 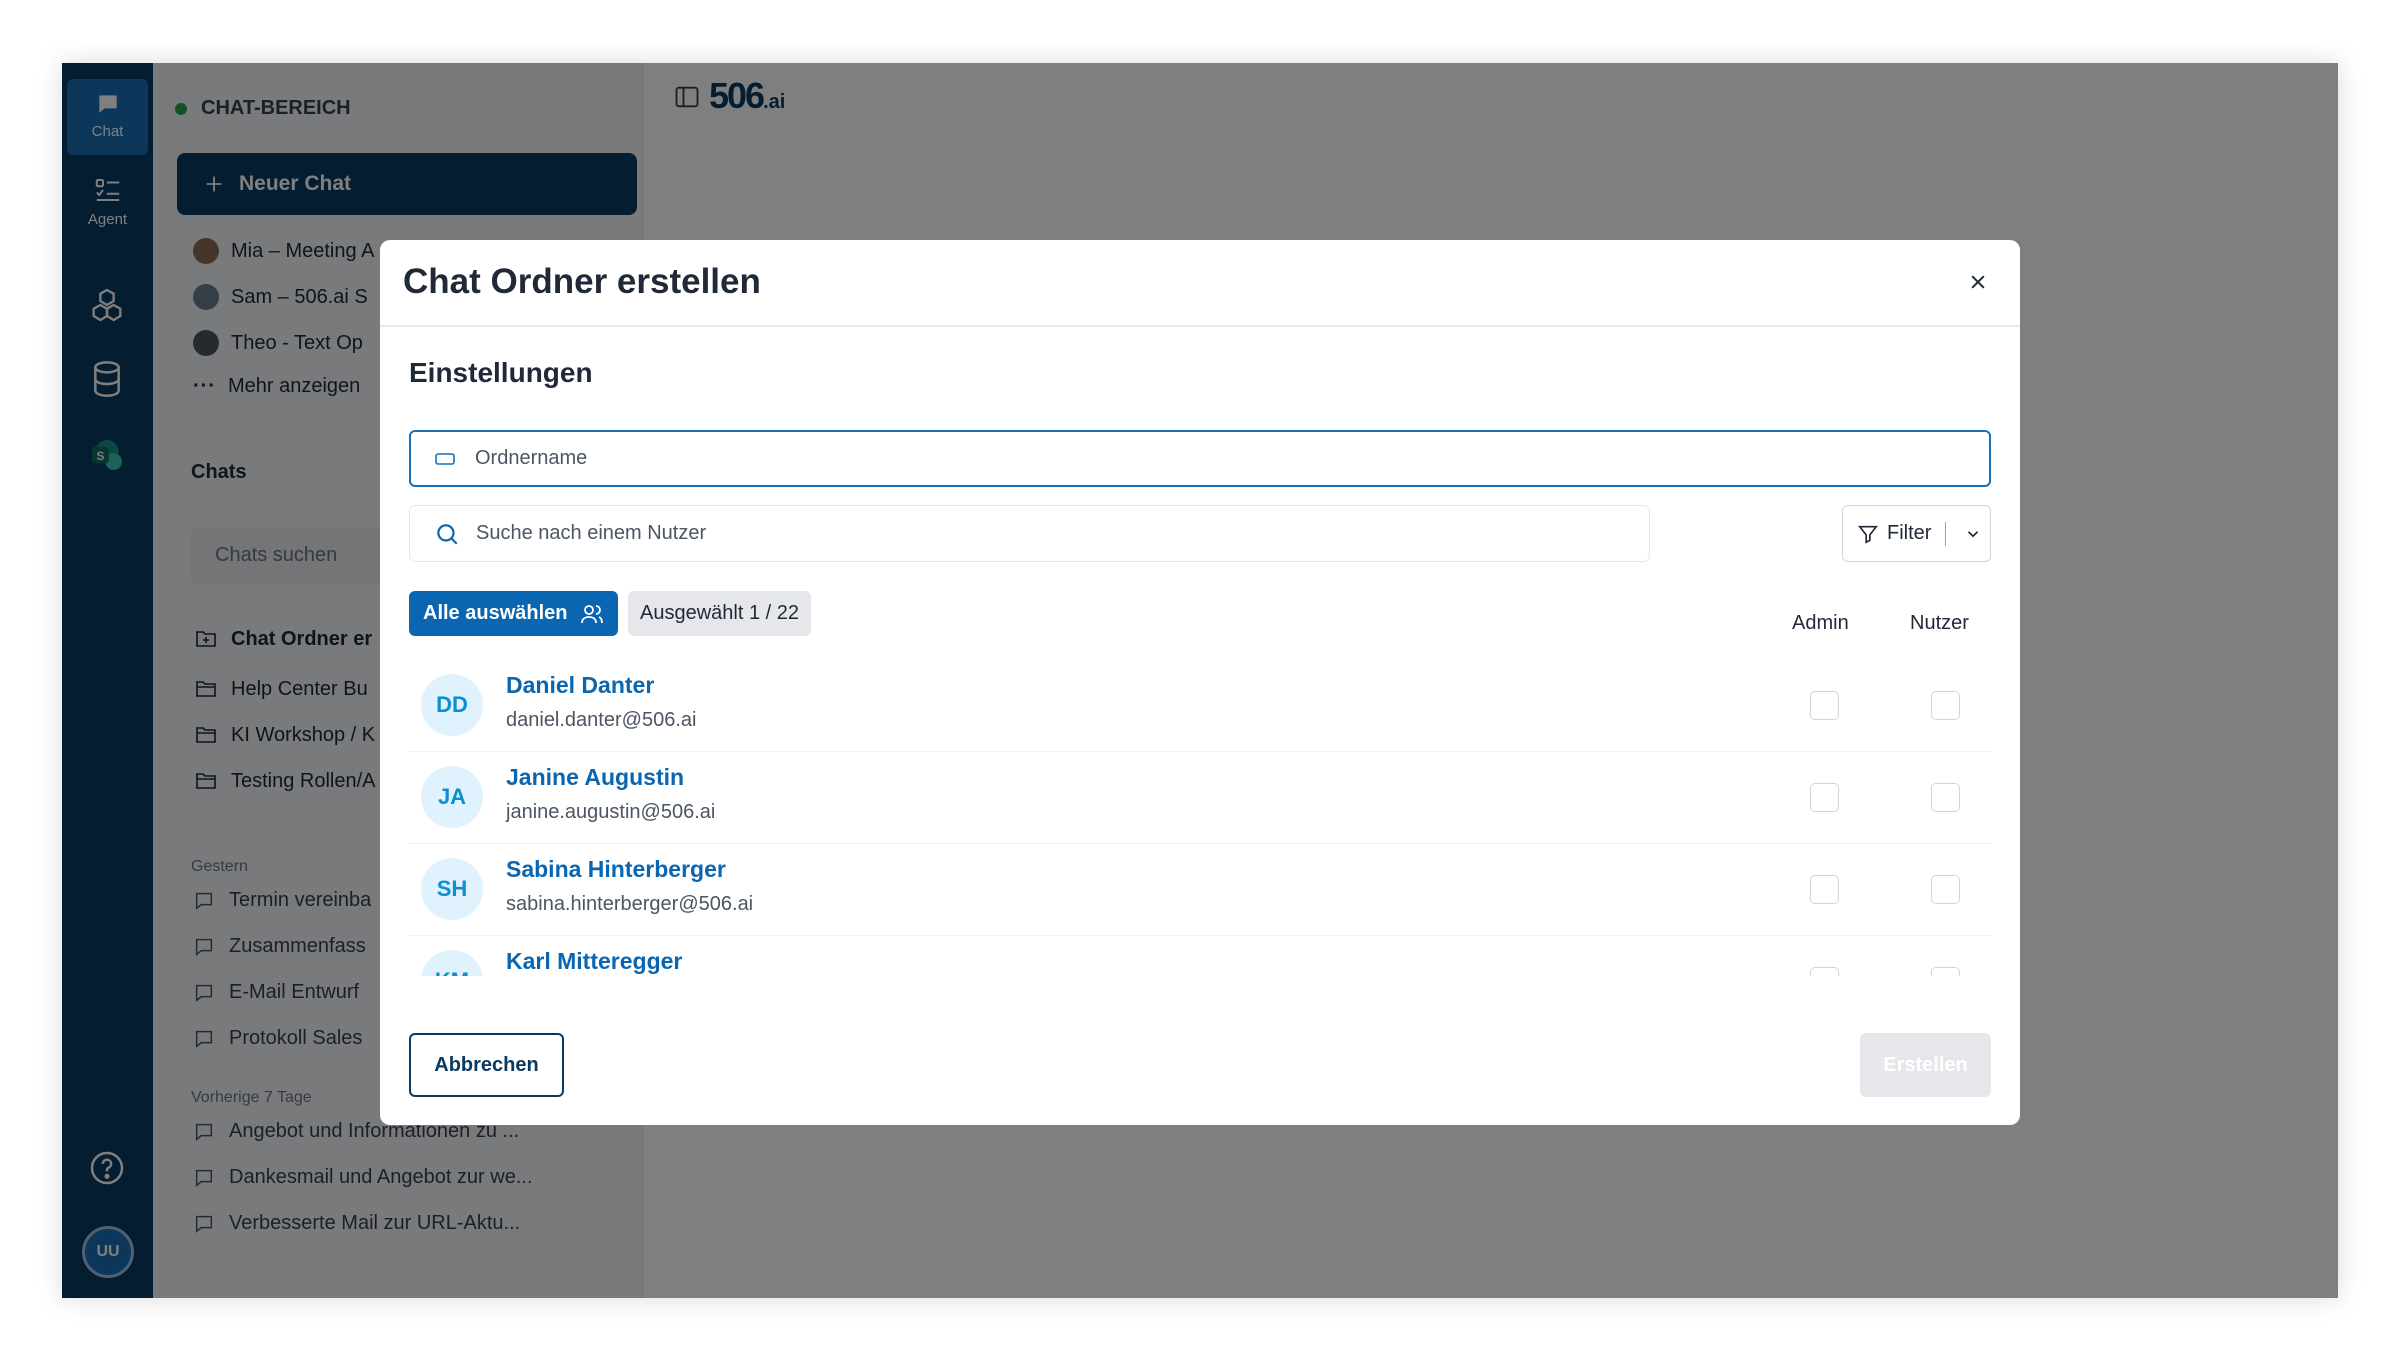 I want to click on create-button: Erstellen, so click(x=1925, y=1065).